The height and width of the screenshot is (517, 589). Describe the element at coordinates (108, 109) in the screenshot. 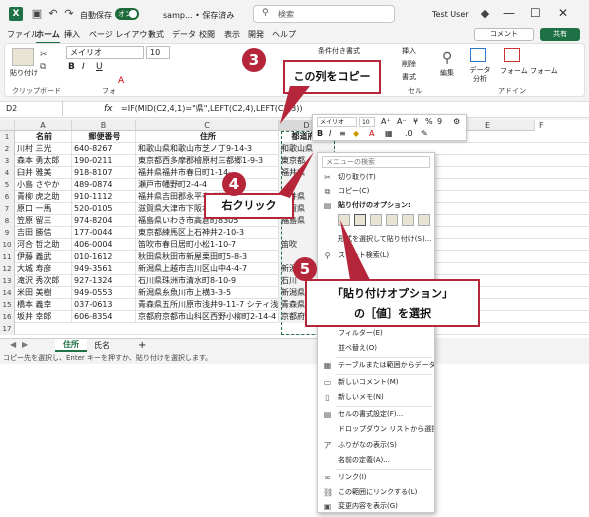

I see `fx-icon: fx` at that location.